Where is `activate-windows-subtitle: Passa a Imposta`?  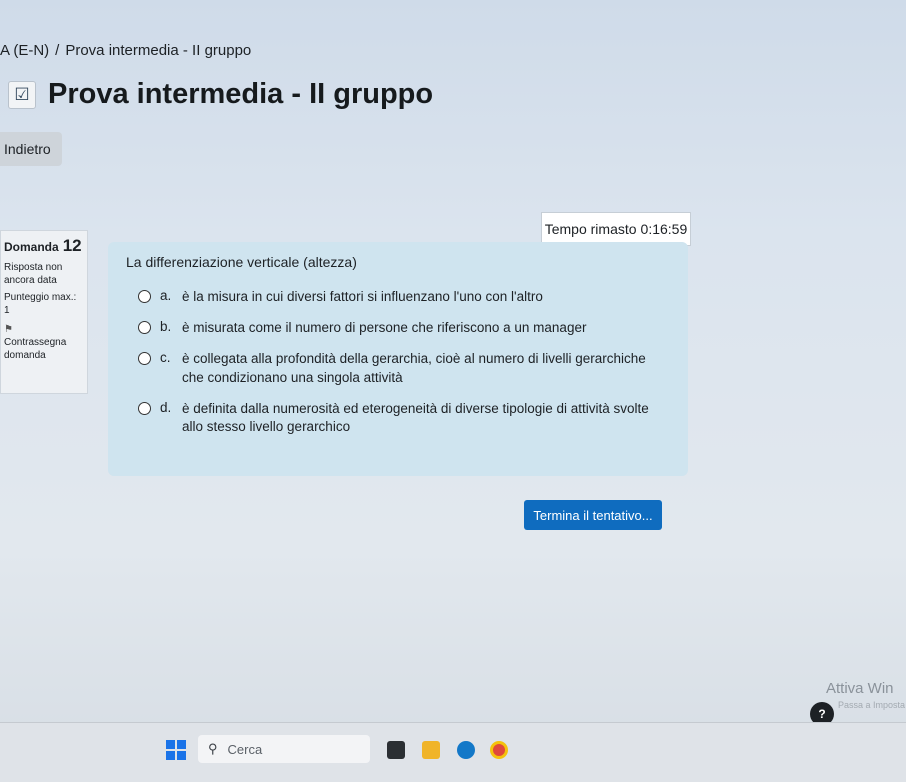
activate-windows-subtitle: Passa a Imposta is located at coordinates (872, 705).